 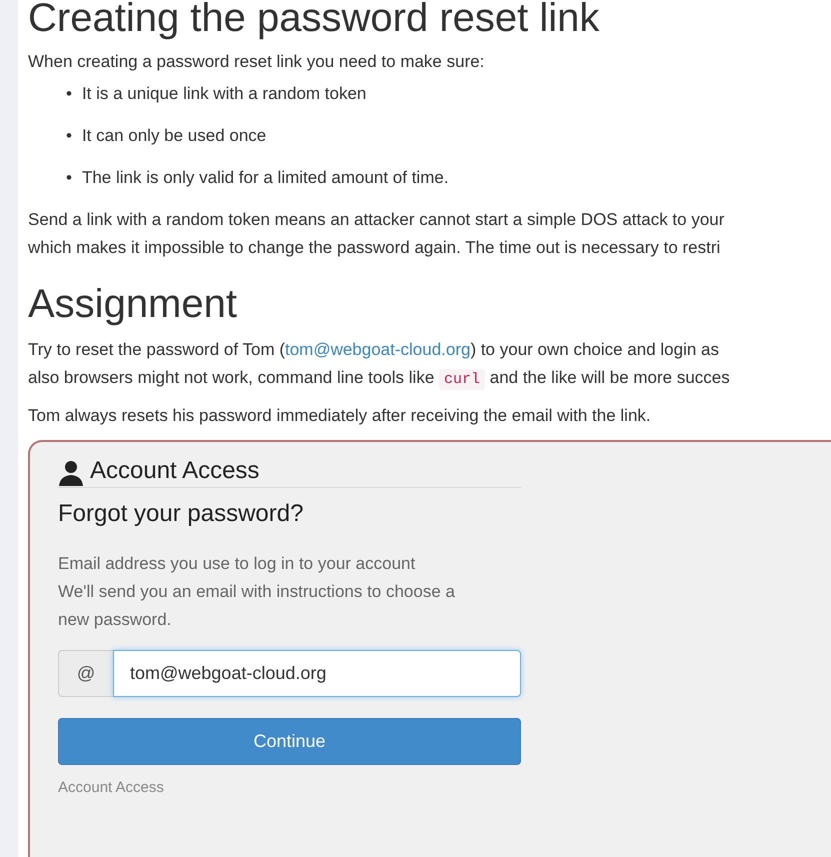 I want to click on intro-text: When creating a password reset link you need to make sure:, so click(x=257, y=62).